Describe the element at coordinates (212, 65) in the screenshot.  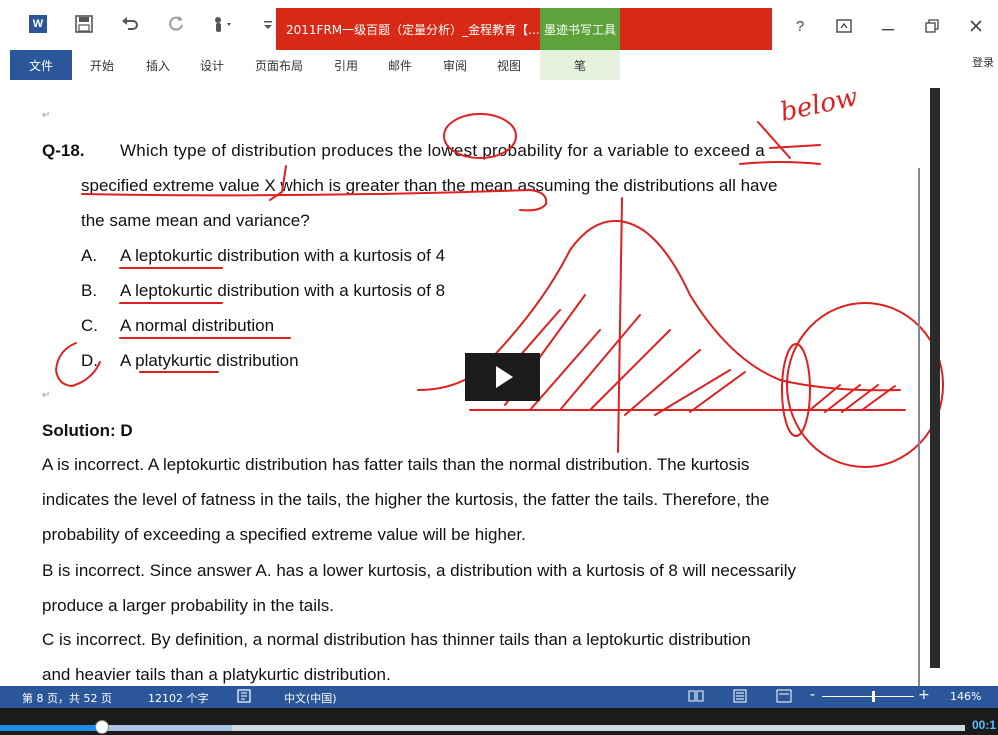
I see `tab-design: 设计` at that location.